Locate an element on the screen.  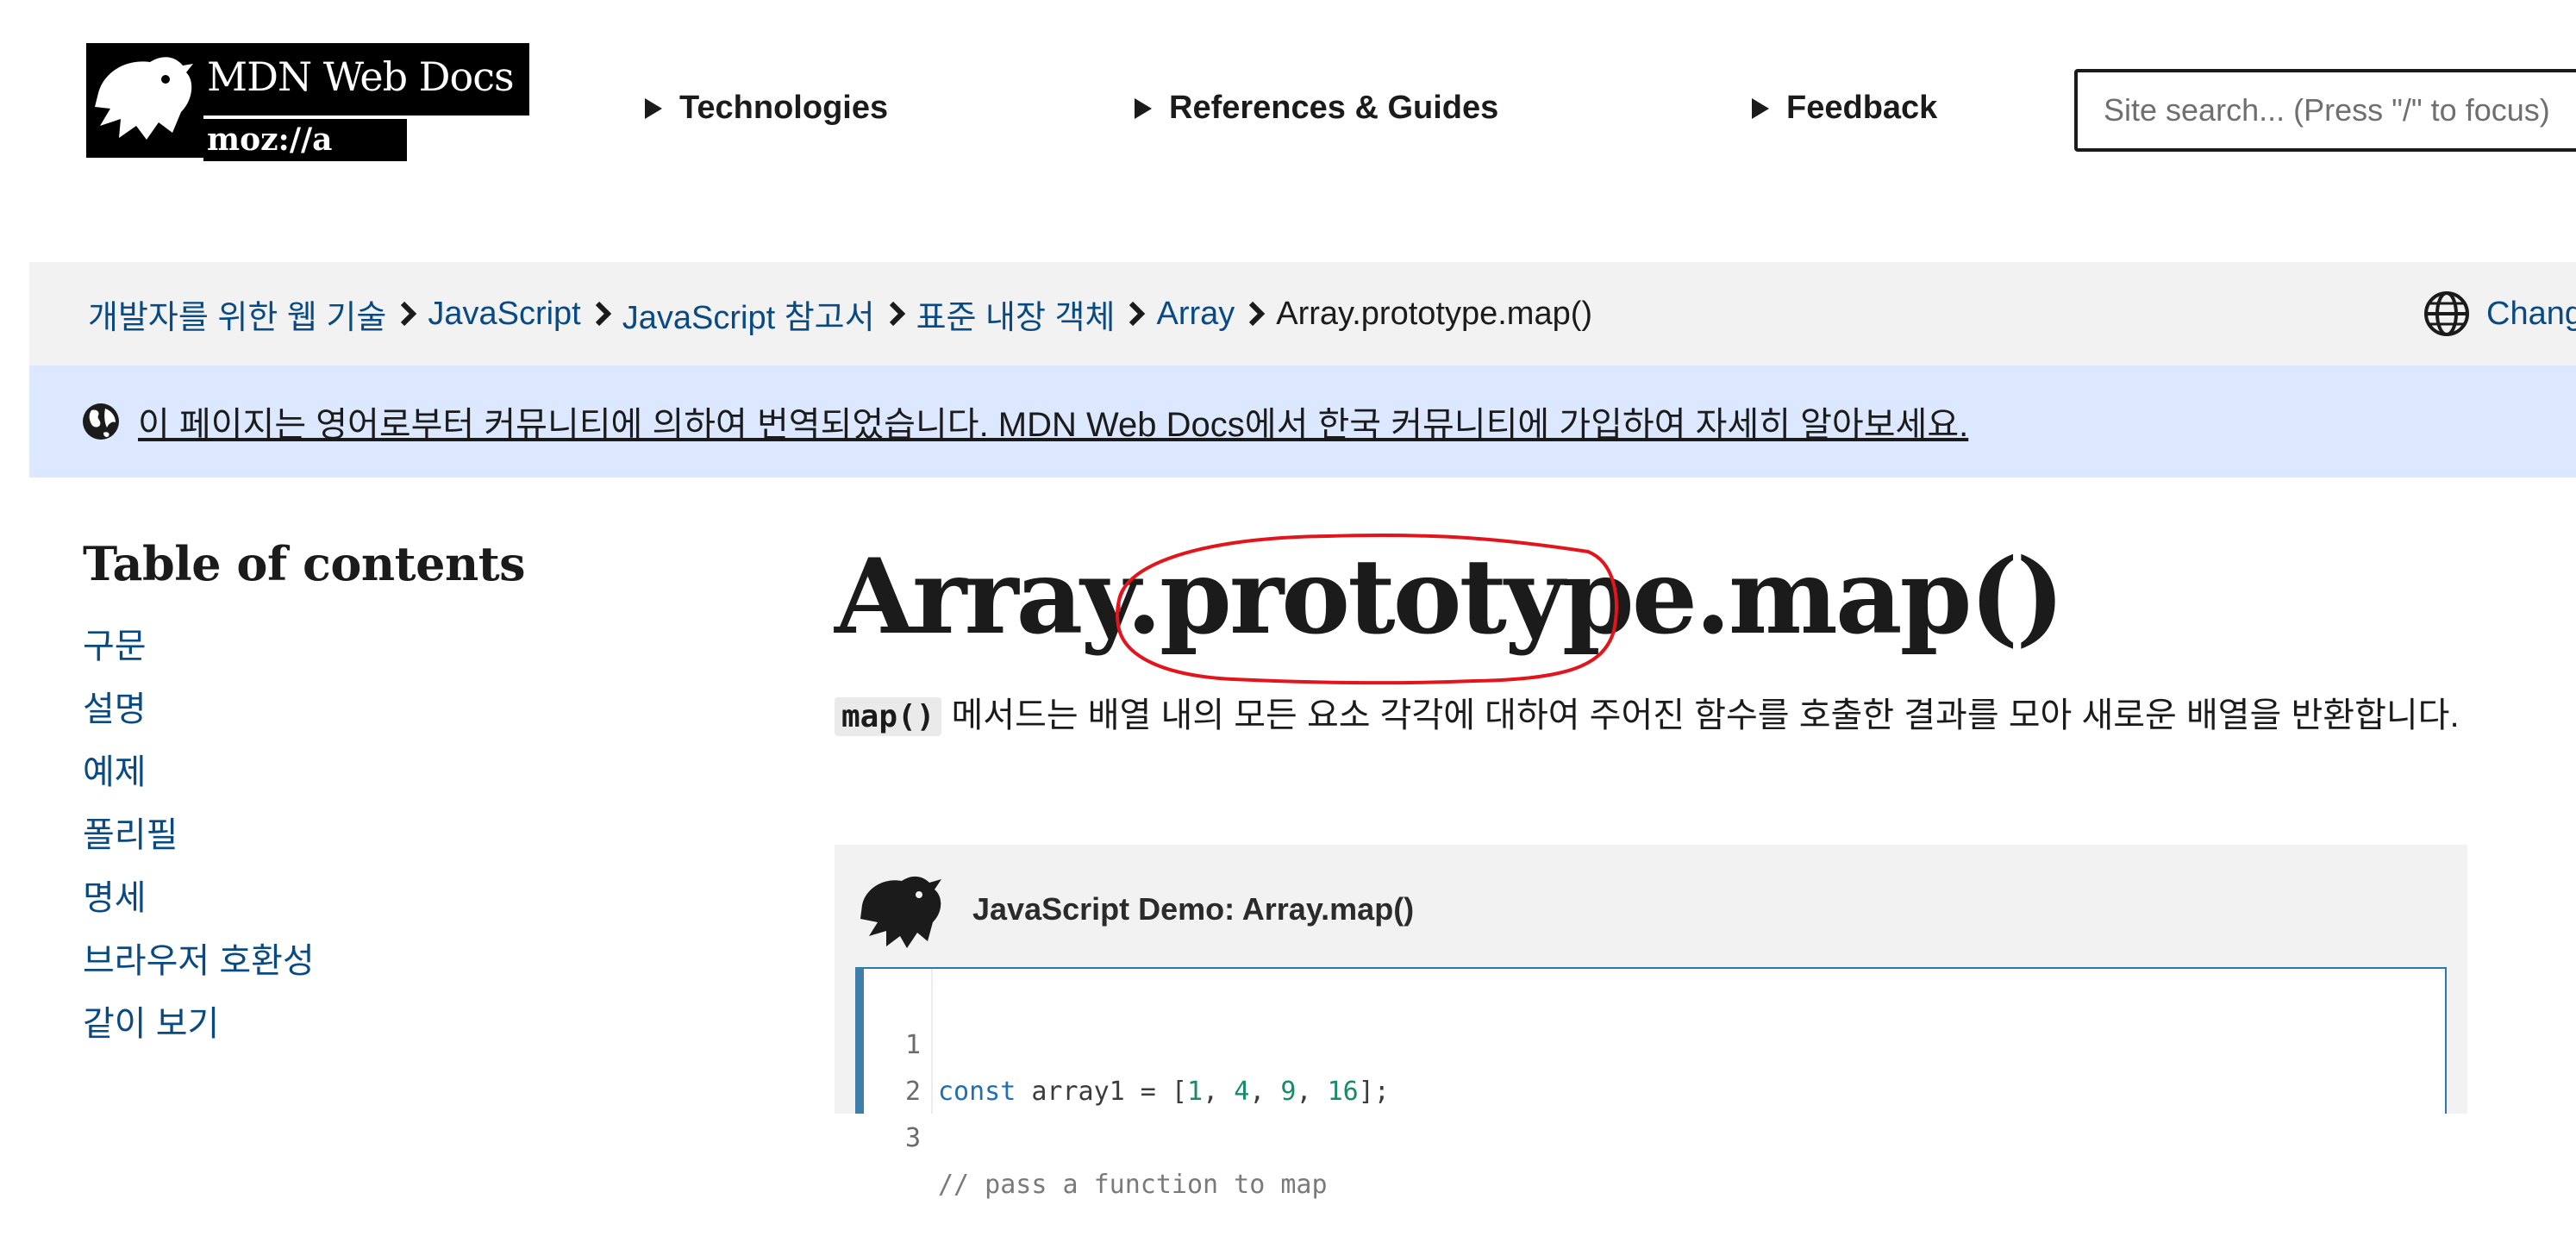
code-comment: // pass a function to map is located at coordinates (1133, 1185).